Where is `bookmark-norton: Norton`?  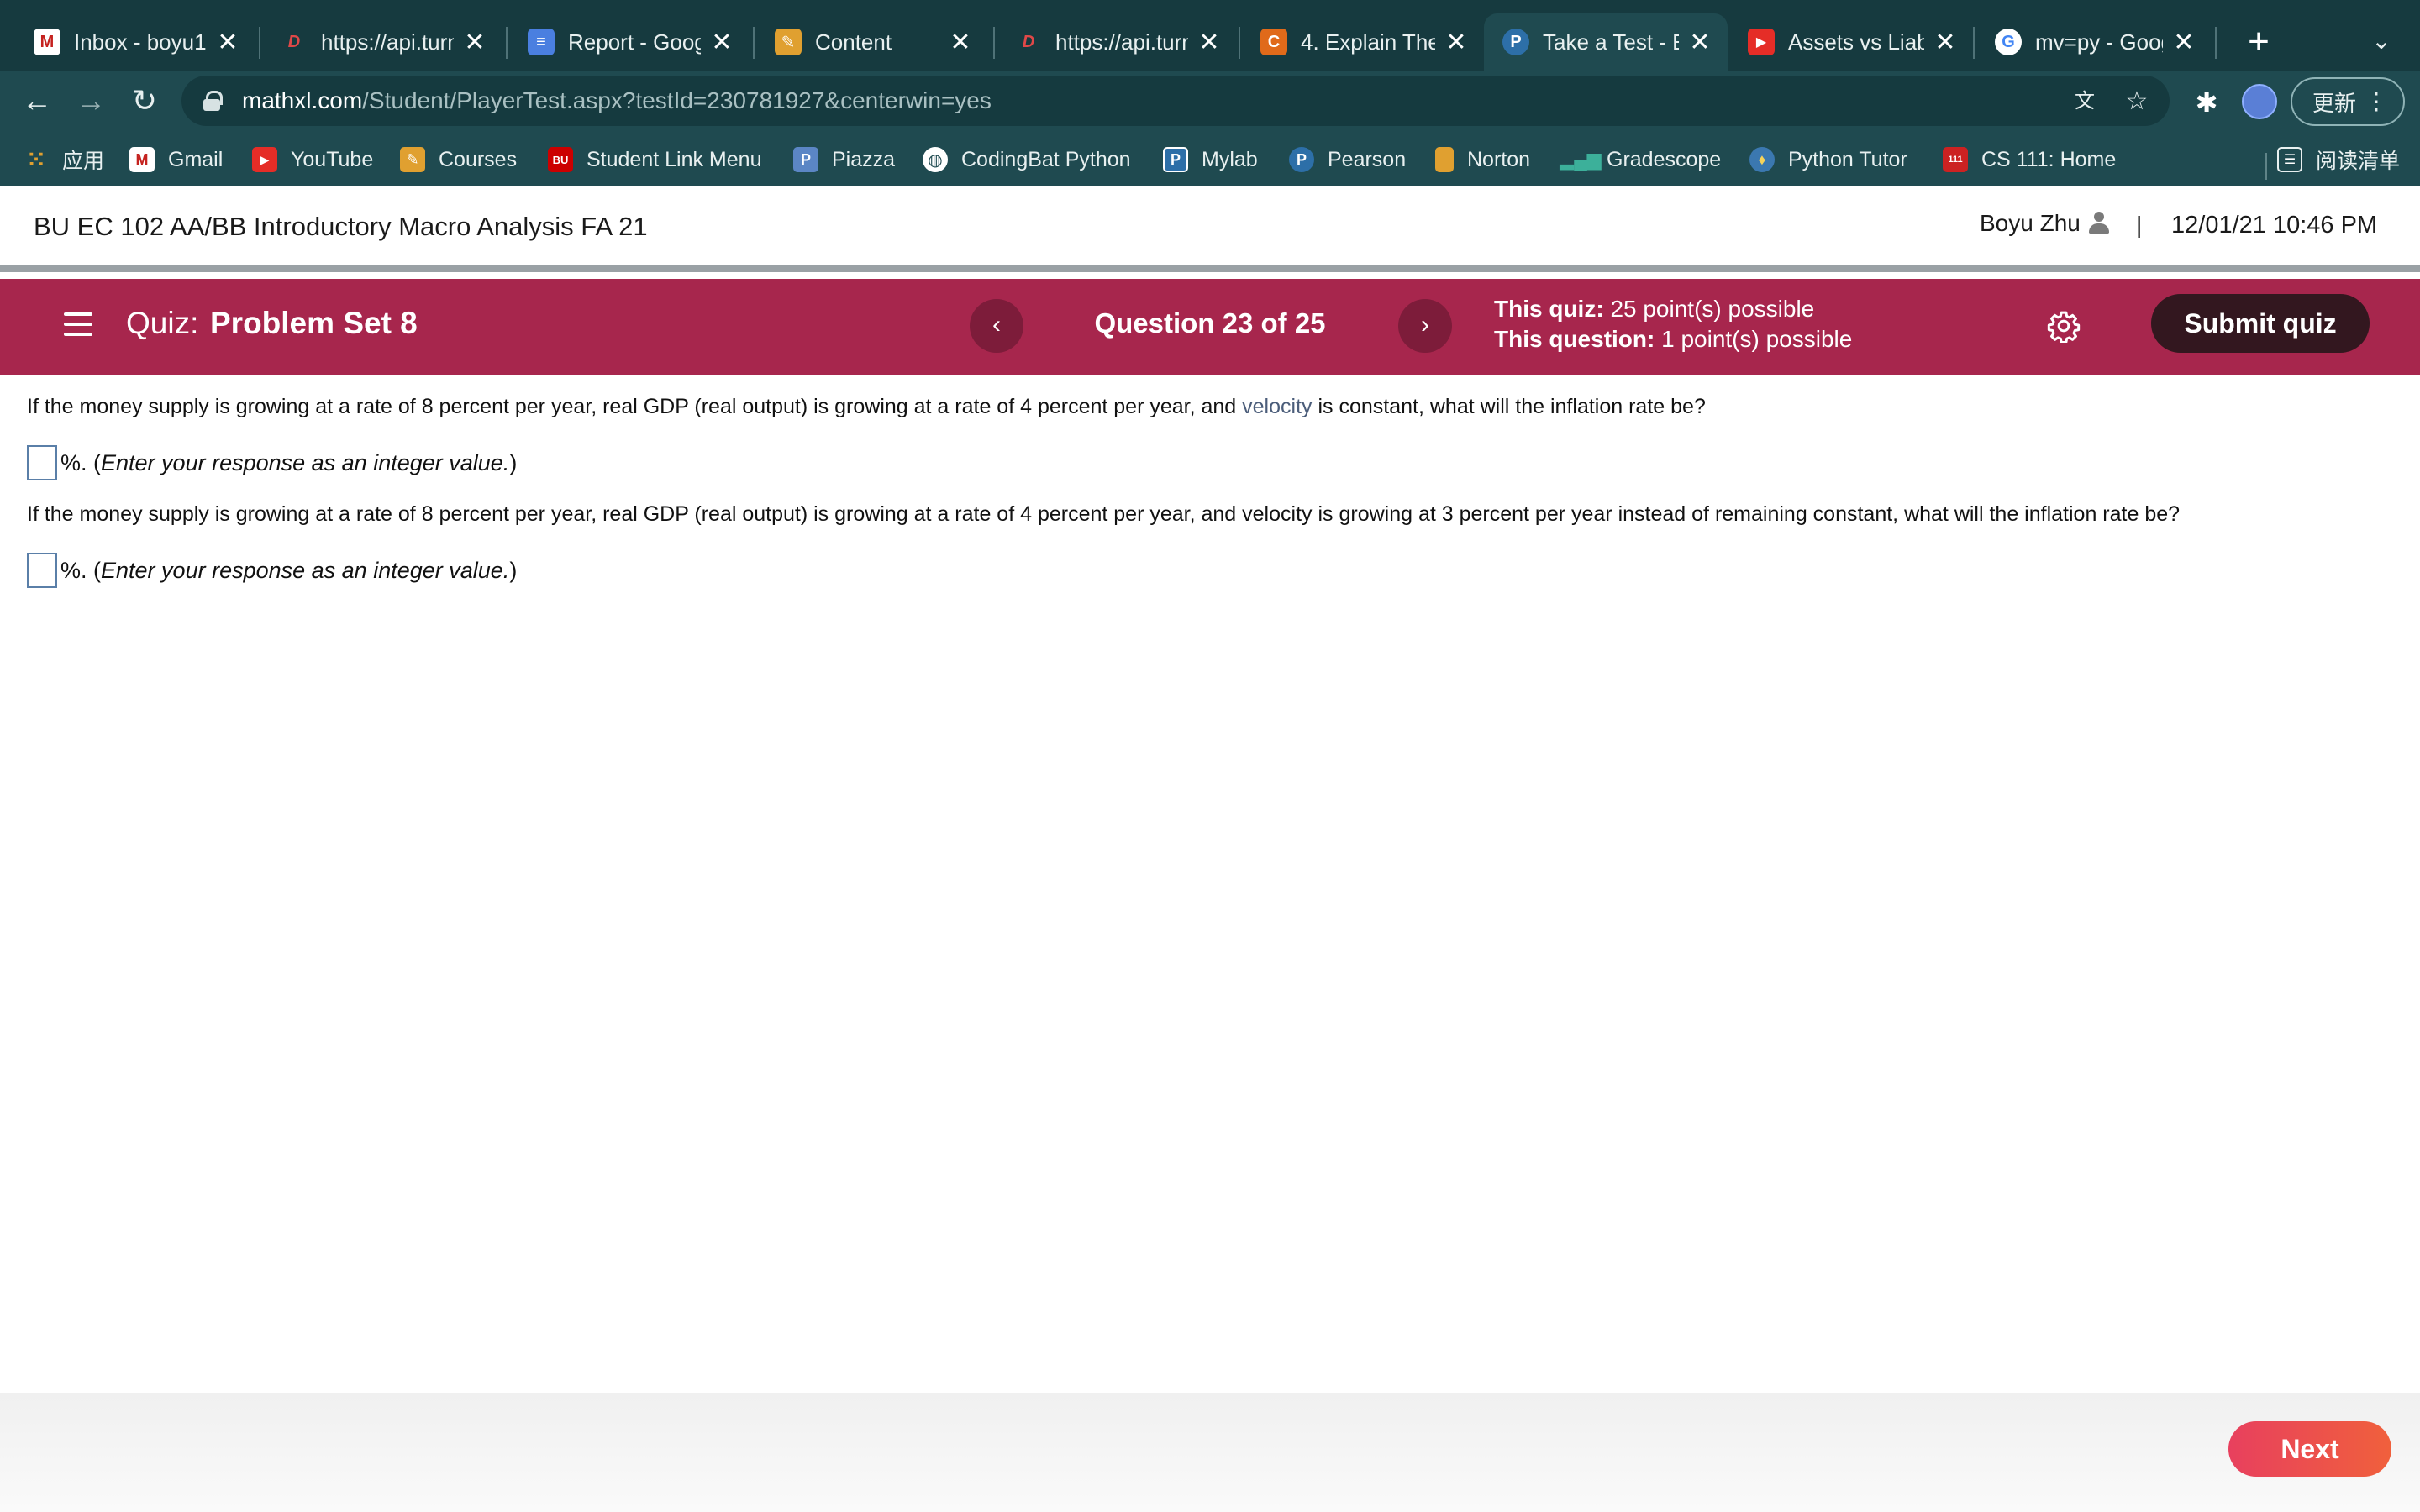
bookmark-norton: Norton is located at coordinates (1482, 159).